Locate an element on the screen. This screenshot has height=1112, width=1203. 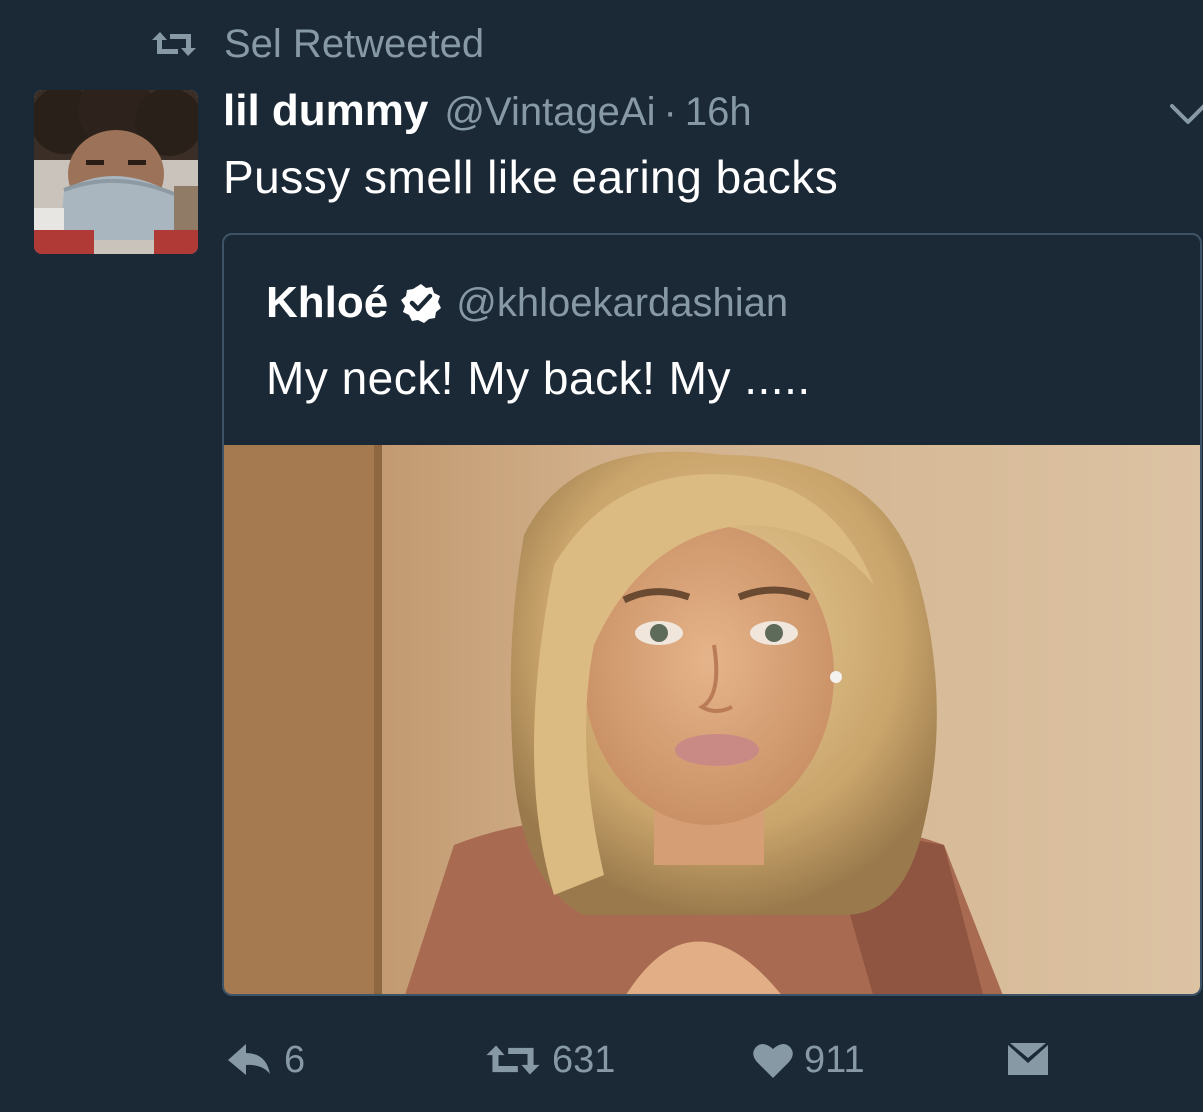
display-name: lil dummy is located at coordinates (325, 111).